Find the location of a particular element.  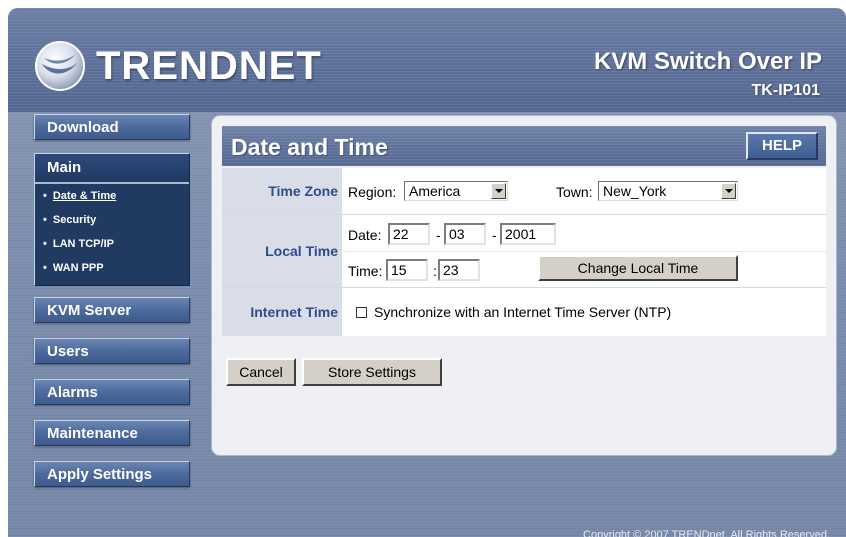

nav-maintenance: Maintenance is located at coordinates (112, 433).